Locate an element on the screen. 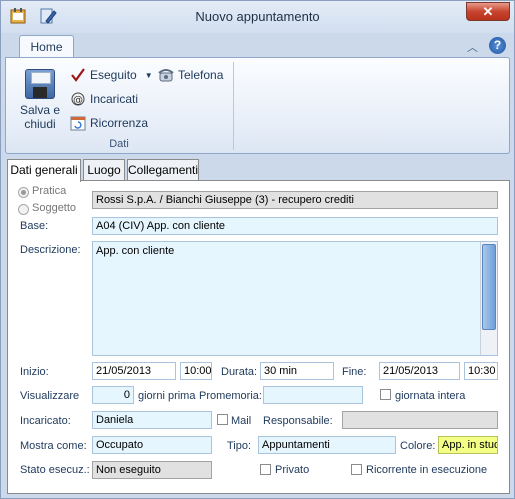 The height and width of the screenshot is (499, 515). ribbon-group-label: Dati is located at coordinates (119, 144).